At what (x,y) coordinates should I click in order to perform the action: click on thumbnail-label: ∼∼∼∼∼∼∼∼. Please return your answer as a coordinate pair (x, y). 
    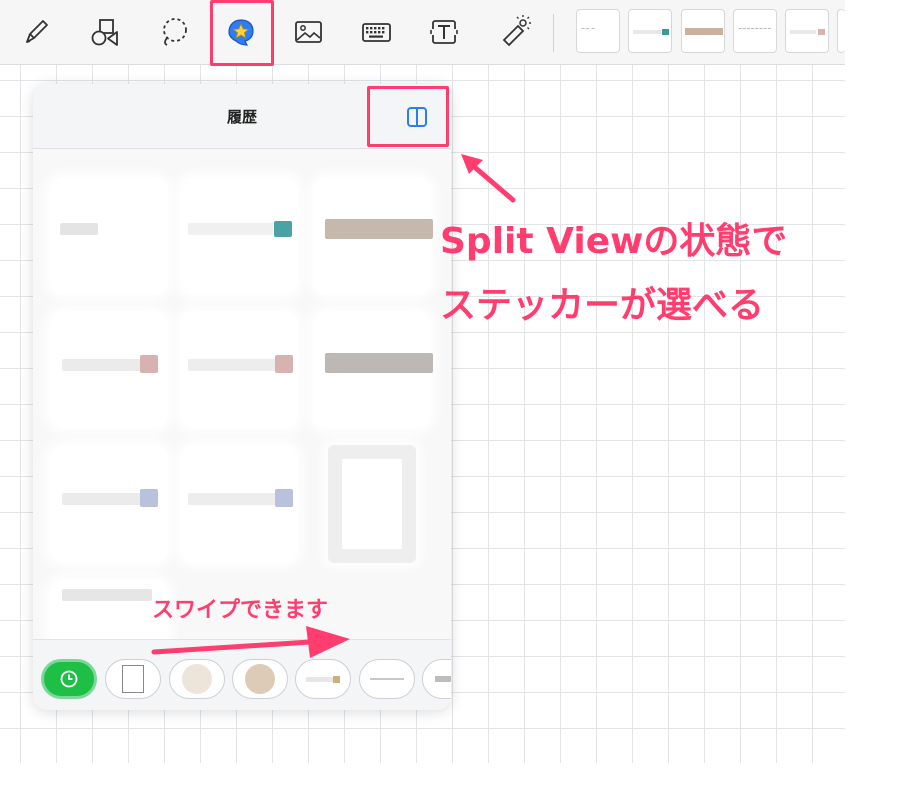
    Looking at the image, I should click on (755, 29).